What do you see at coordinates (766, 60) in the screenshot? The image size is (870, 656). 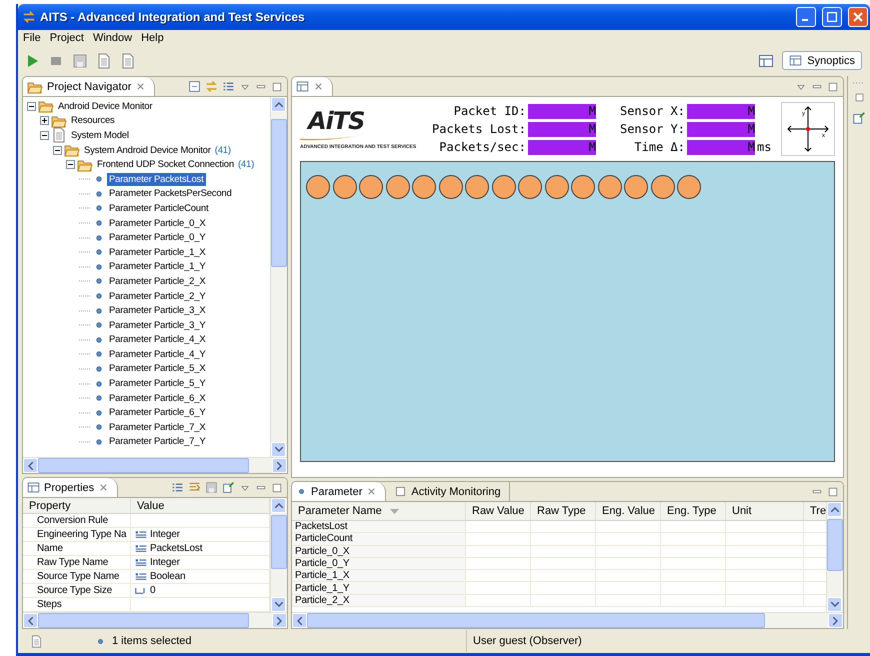 I see `open-perspective-icon` at bounding box center [766, 60].